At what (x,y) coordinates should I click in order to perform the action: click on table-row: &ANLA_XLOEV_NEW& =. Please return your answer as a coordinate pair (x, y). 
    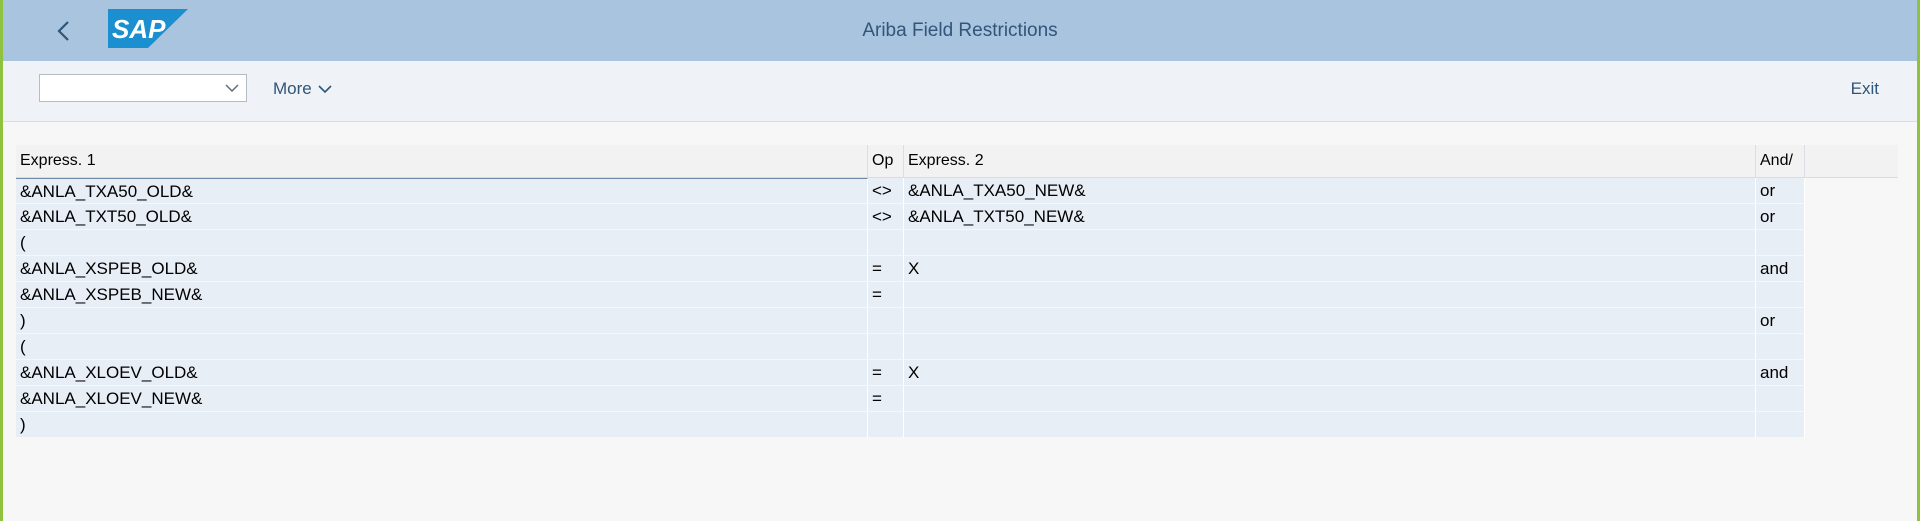
    Looking at the image, I should click on (957, 399).